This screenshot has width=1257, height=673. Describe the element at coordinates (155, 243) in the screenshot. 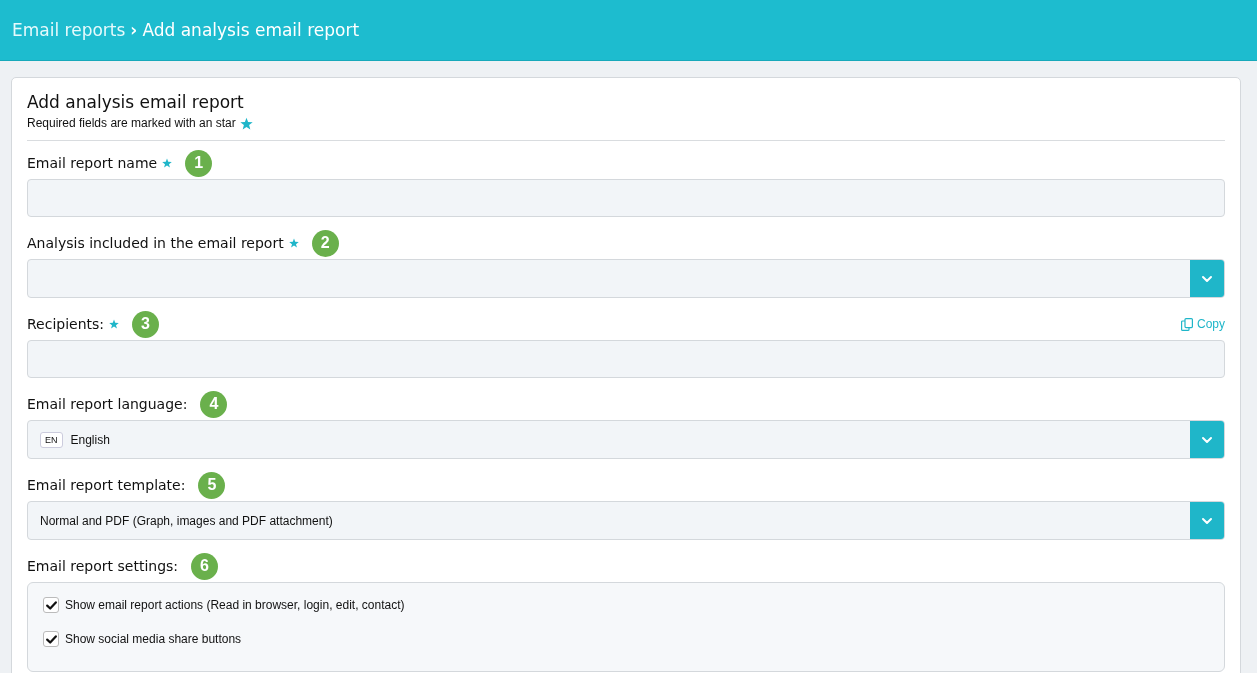

I see `field-label: Analysis included in the email report` at that location.